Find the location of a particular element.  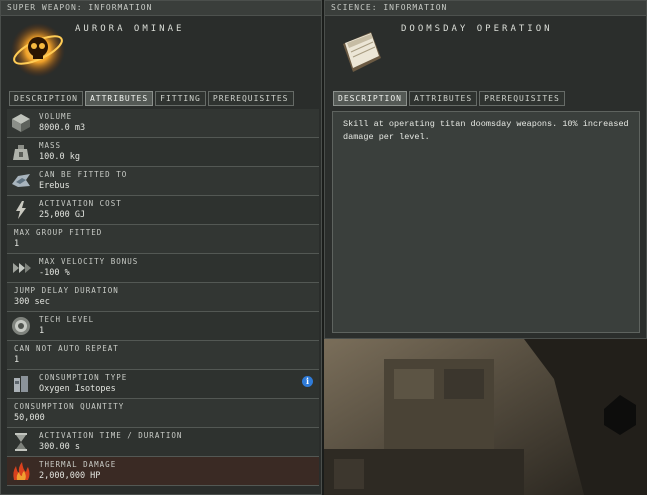

attribute-label: Mass is located at coordinates (50, 145).